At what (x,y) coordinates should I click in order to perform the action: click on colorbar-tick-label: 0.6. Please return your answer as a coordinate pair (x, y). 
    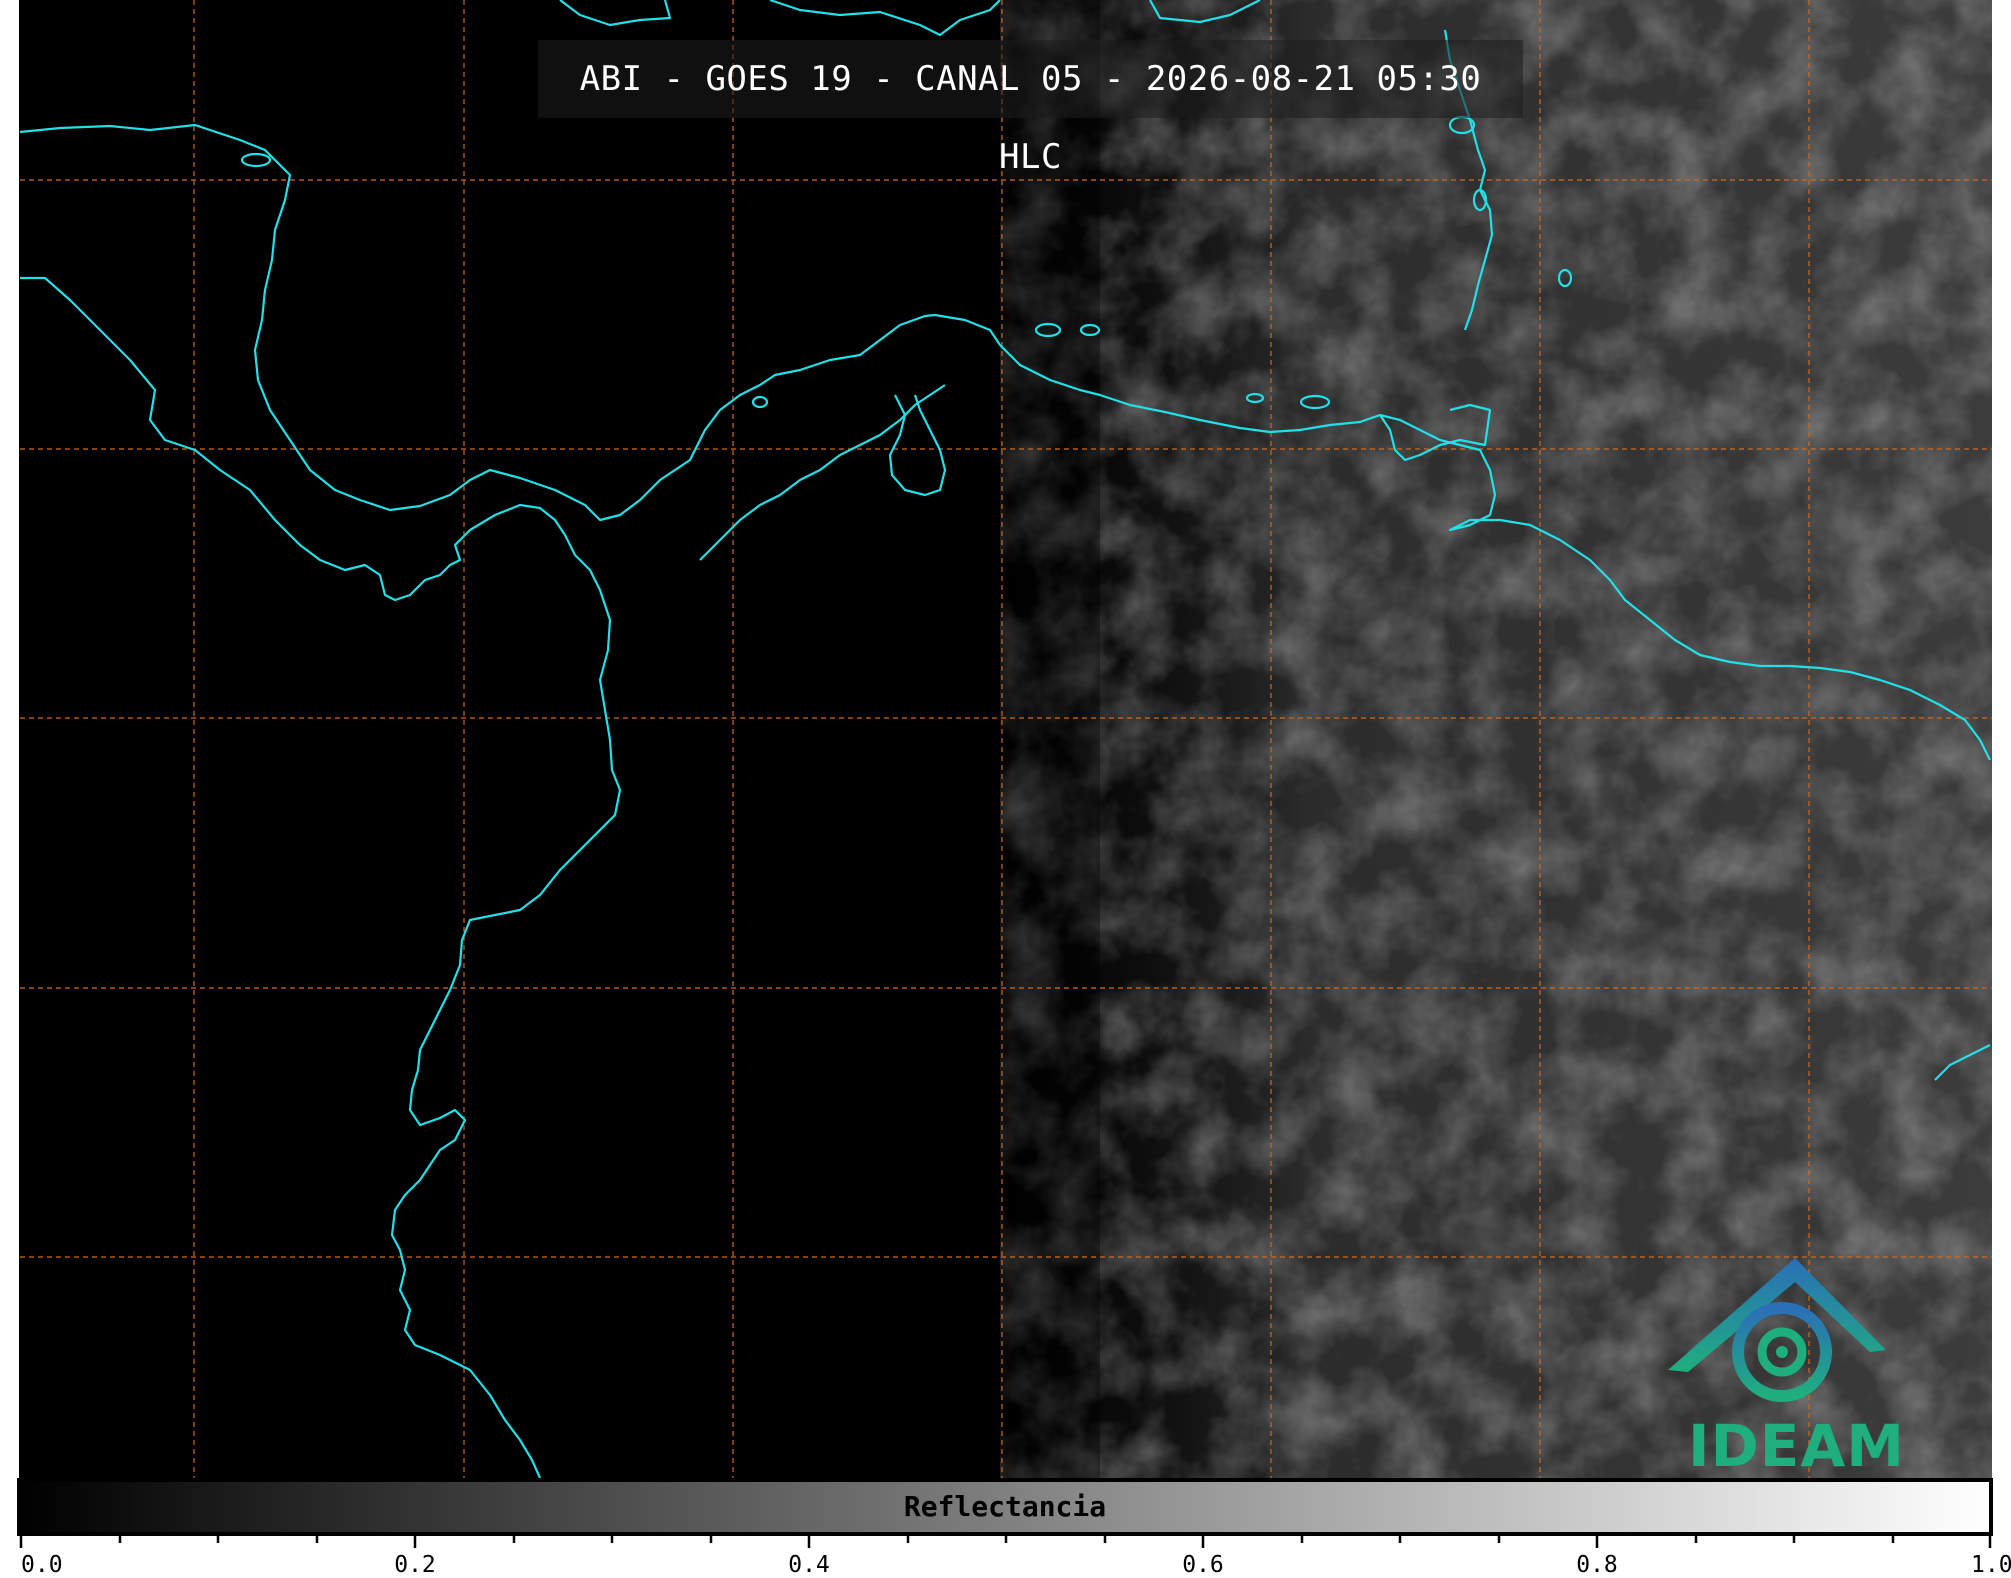
    Looking at the image, I should click on (1203, 1565).